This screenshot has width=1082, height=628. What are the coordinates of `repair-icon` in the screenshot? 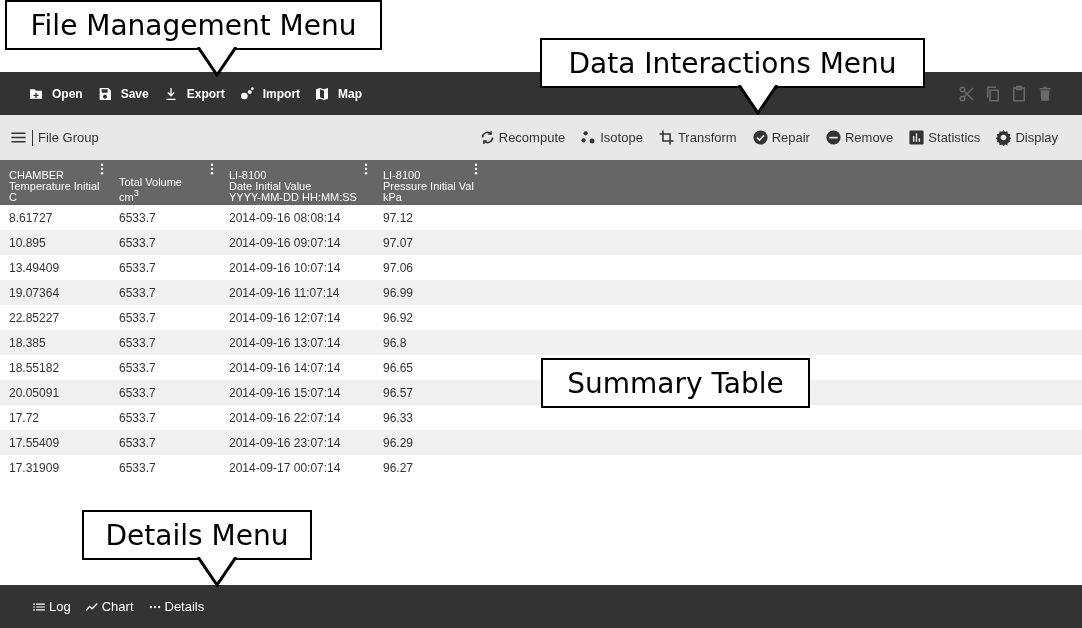 It's located at (760, 137).